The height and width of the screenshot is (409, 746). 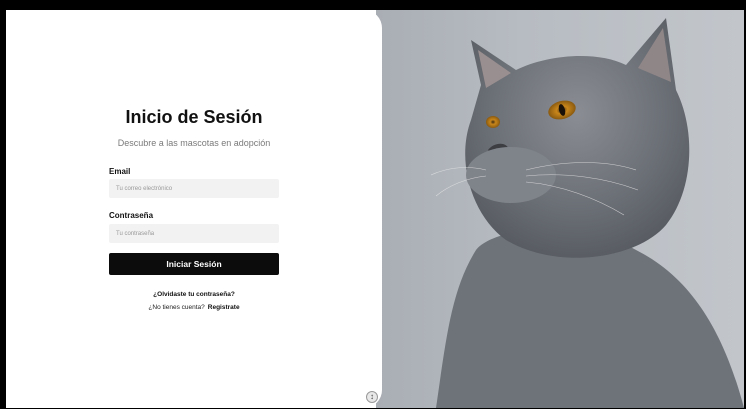 I want to click on forgot-password-link: ¿Olvidaste tu contraseña?, so click(x=194, y=294).